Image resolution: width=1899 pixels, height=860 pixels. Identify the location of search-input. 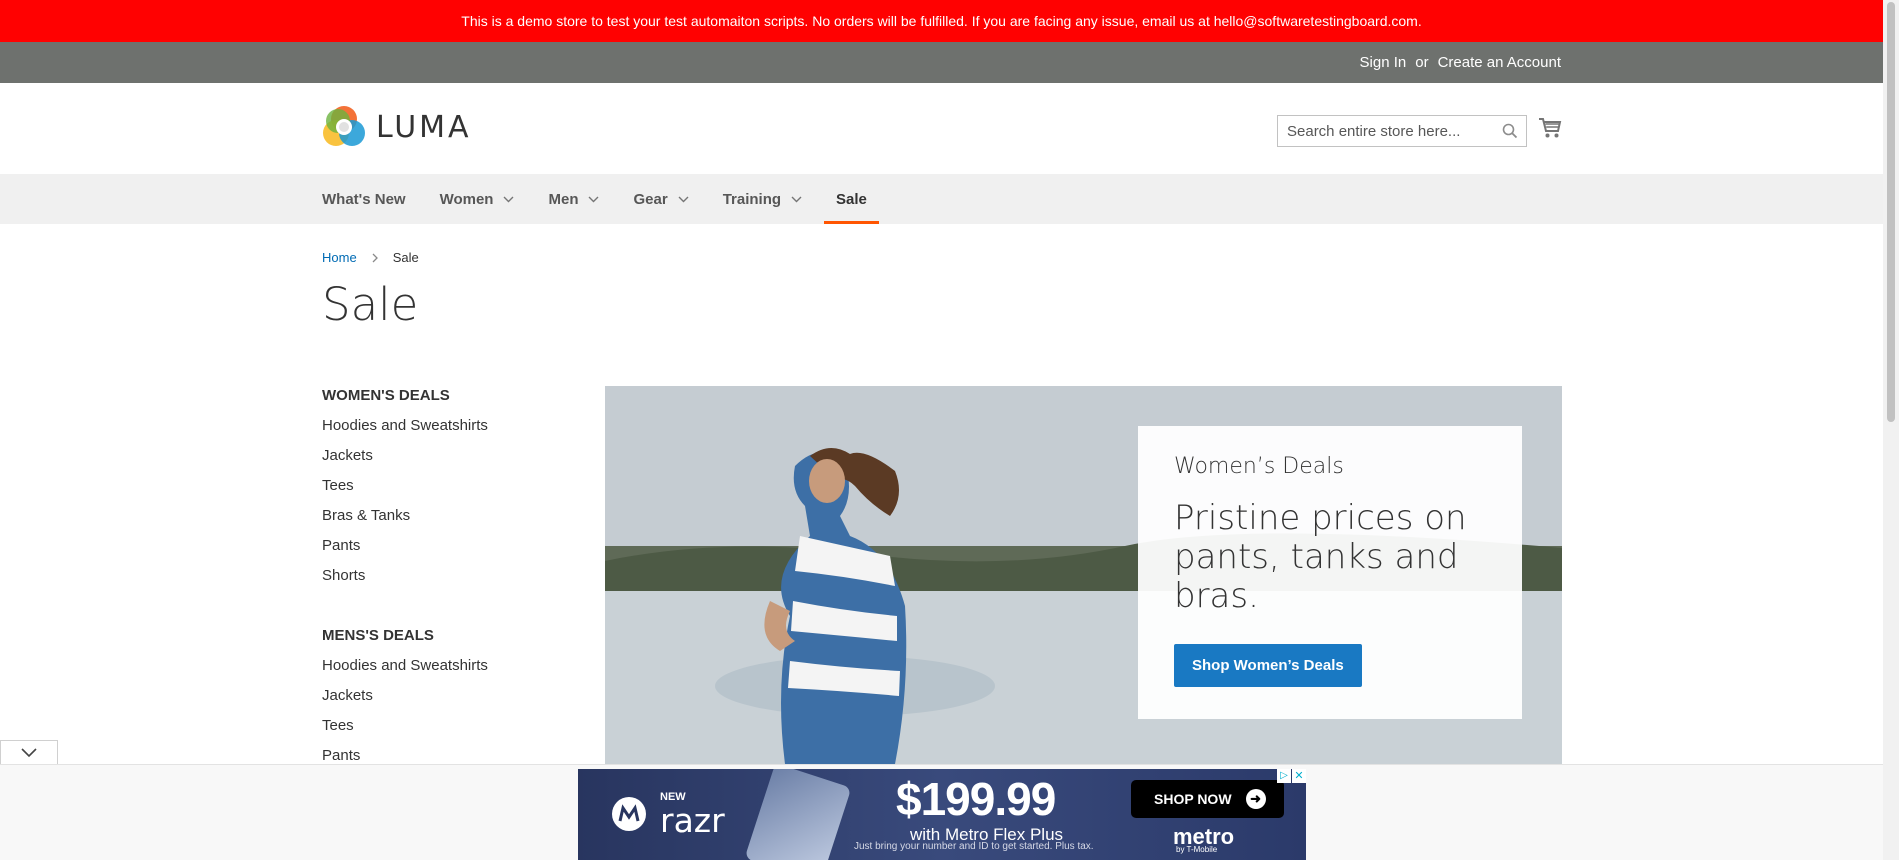
(1402, 131).